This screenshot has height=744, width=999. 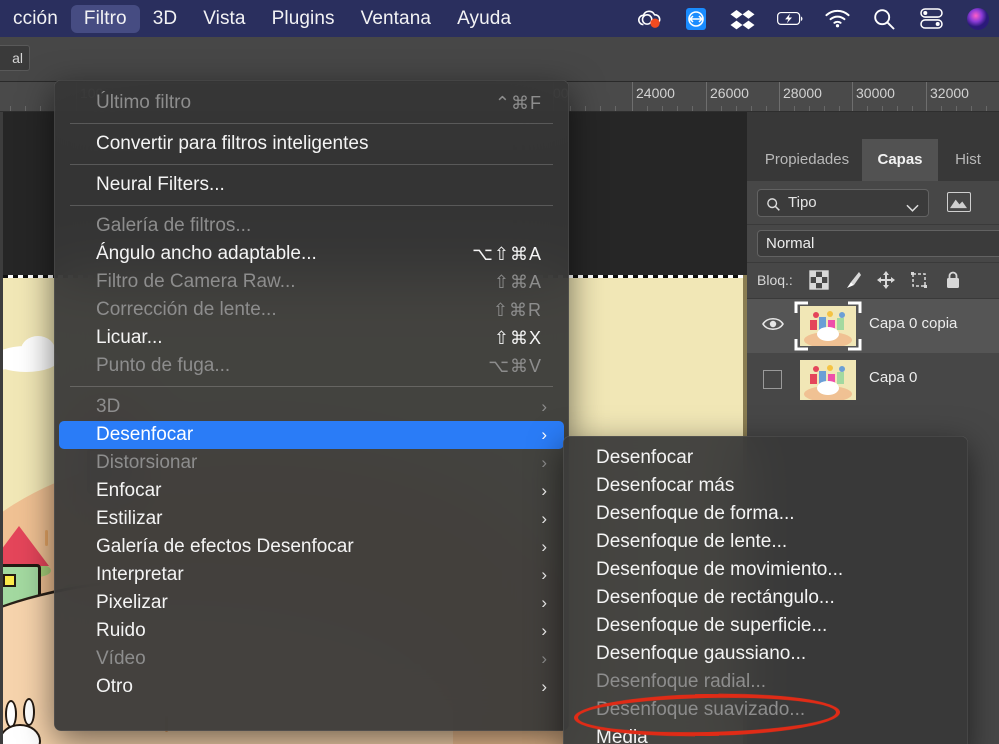 I want to click on ruler-label: 26000, so click(x=729, y=93).